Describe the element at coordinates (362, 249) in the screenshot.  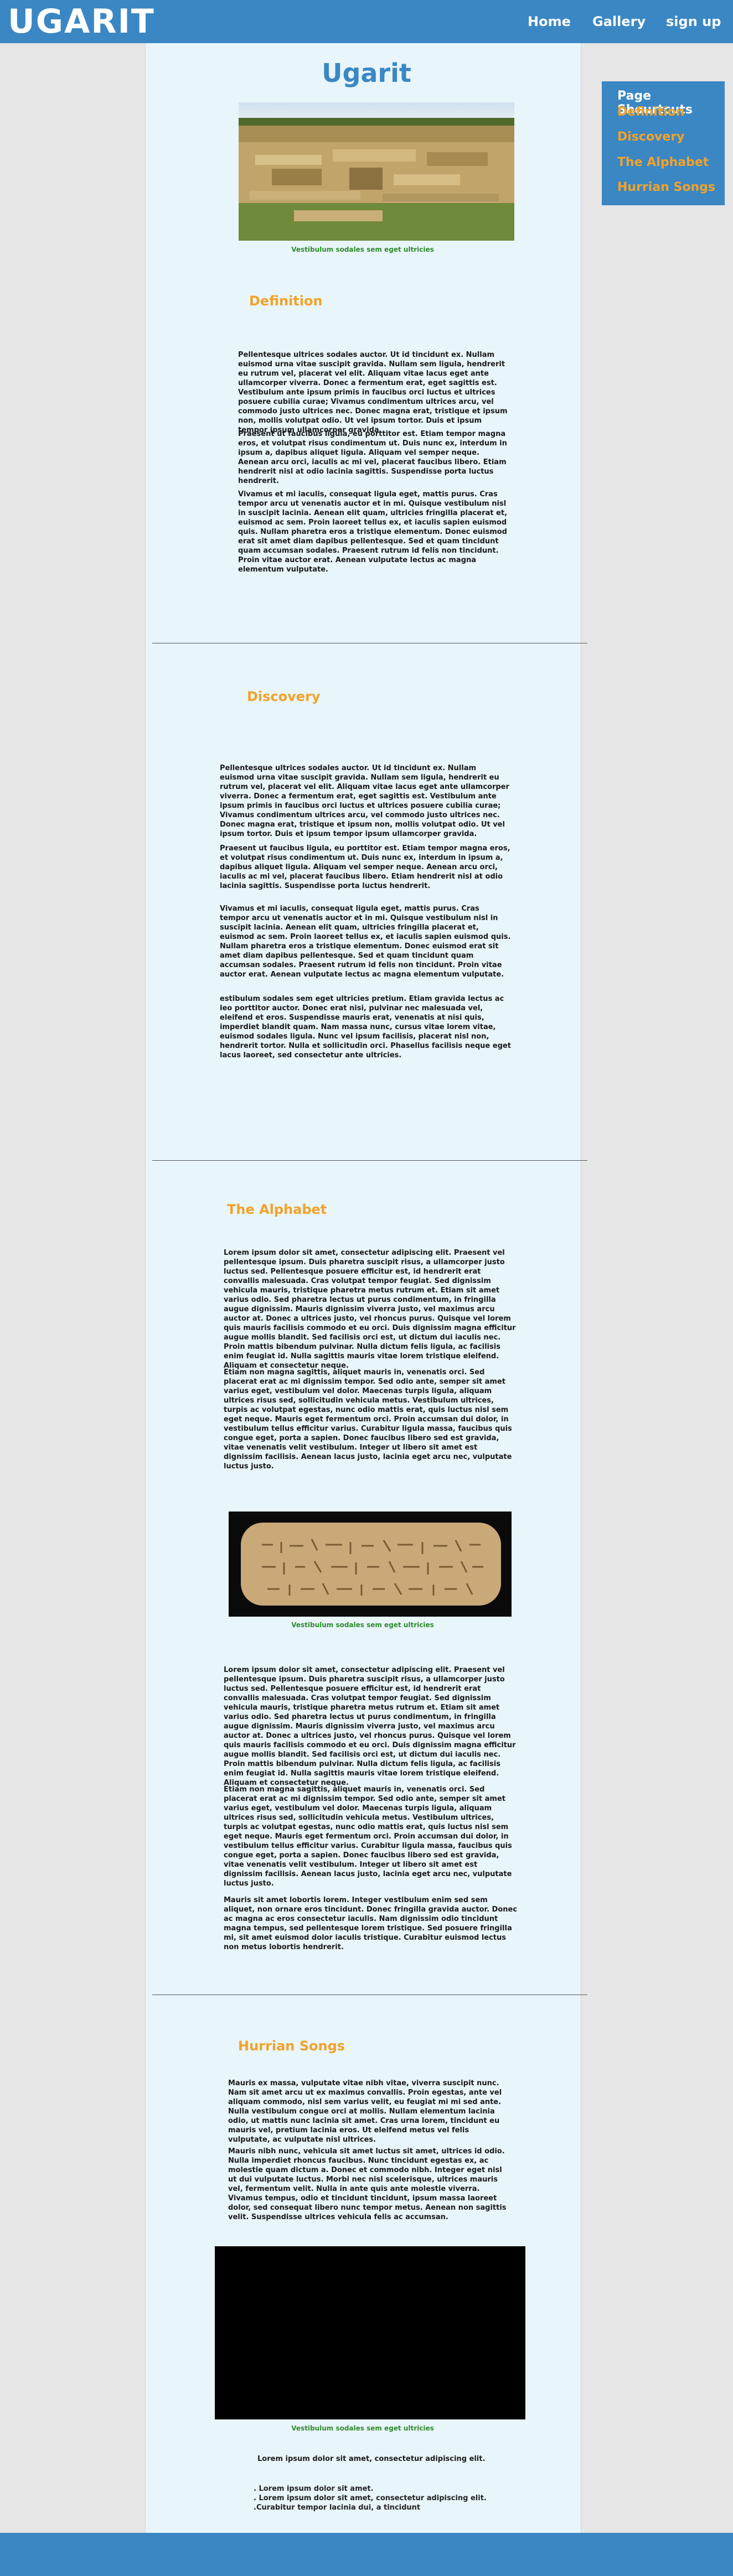
I see `ruins-caption: Vestibulum sodales sem eget ultricies` at that location.